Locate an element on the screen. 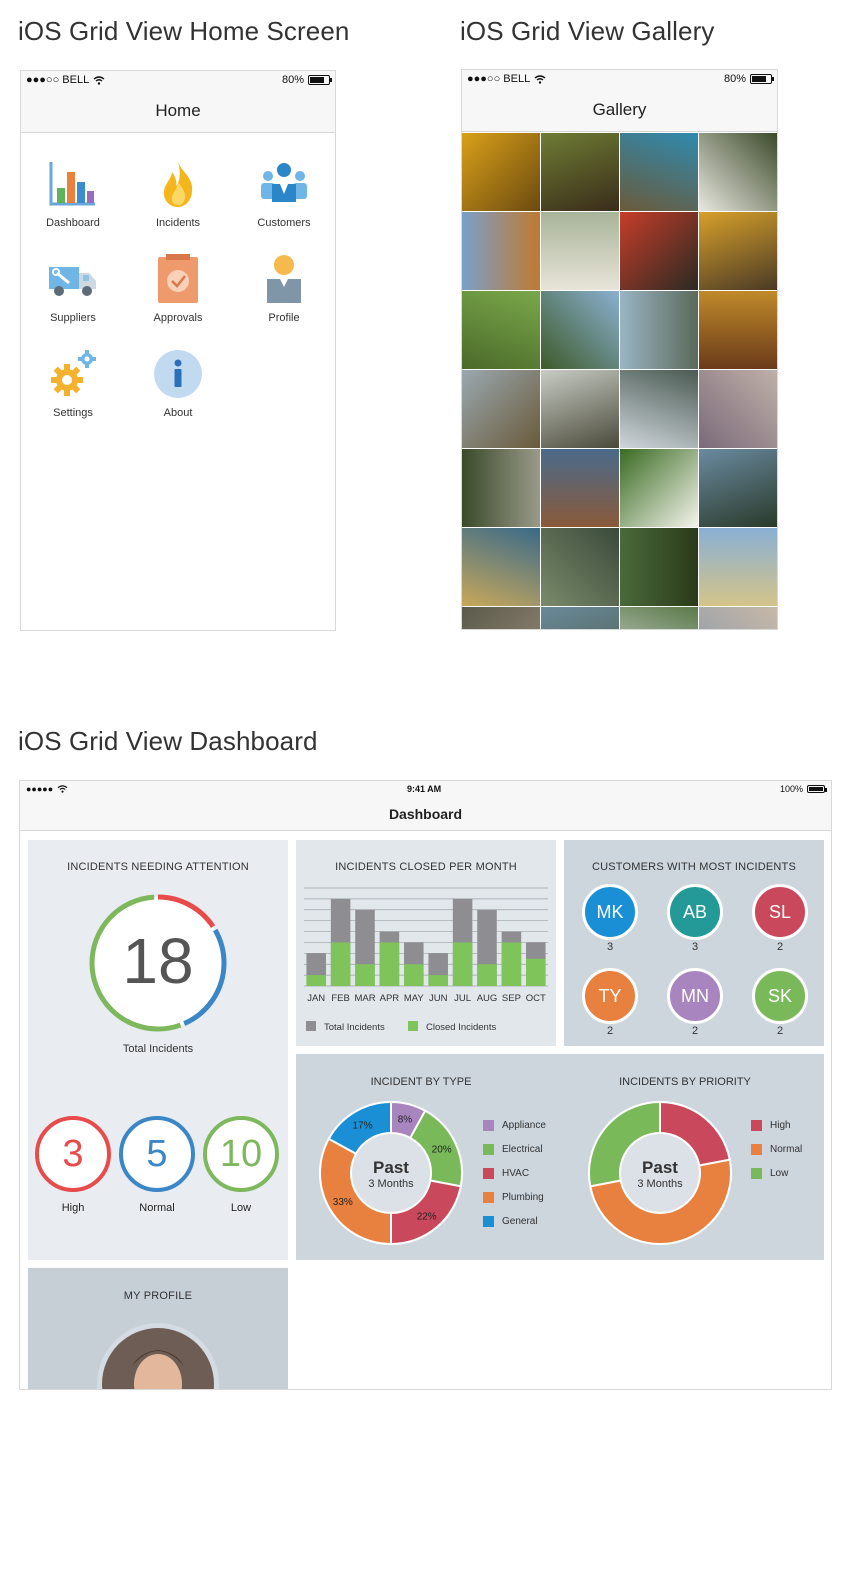 Image resolution: width=863 pixels, height=1587 pixels. profile-avatar is located at coordinates (158, 1356).